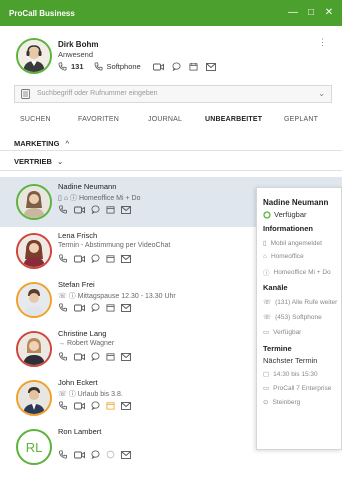 This screenshot has width=342, height=481. What do you see at coordinates (292, 317) in the screenshot?
I see `popup-channel-item: ☏ (453) Softphone` at bounding box center [292, 317].